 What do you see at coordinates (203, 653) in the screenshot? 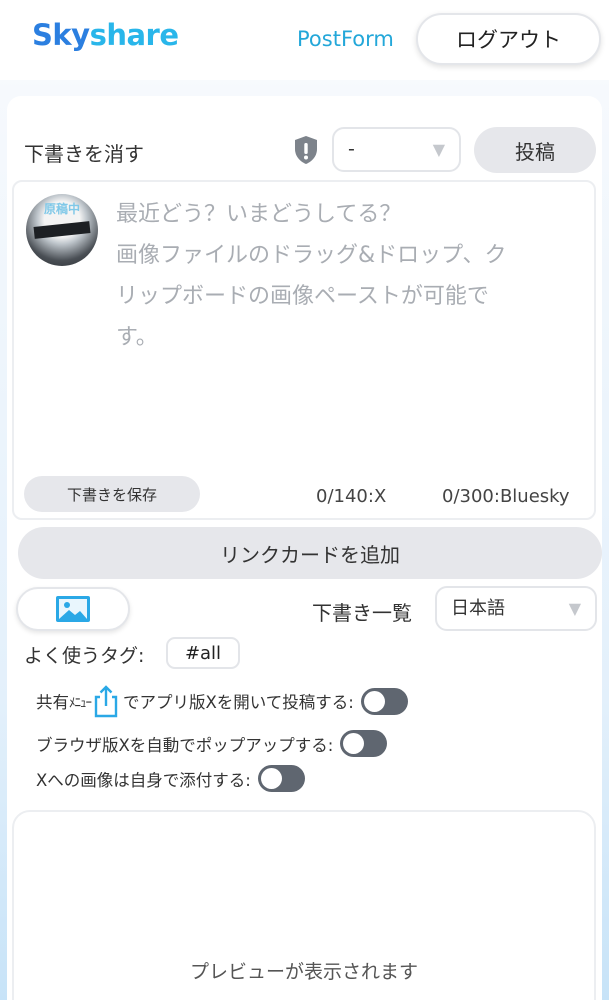
I see `tag-chip: #all` at bounding box center [203, 653].